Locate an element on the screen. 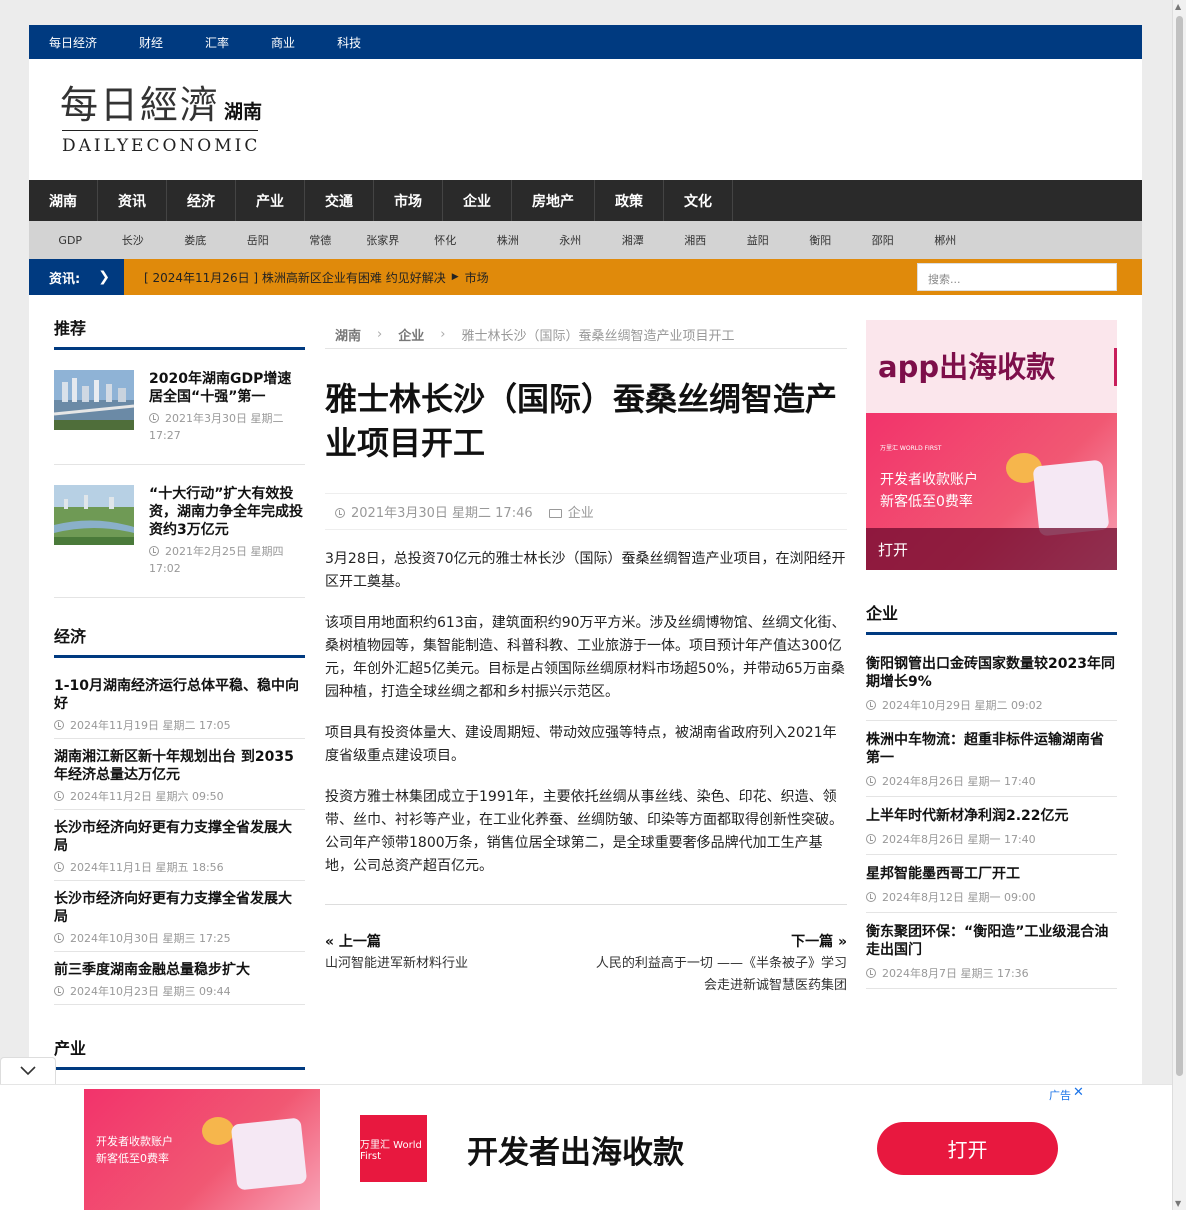 The image size is (1186, 1210). nav-item: 湖南 is located at coordinates (63, 200).